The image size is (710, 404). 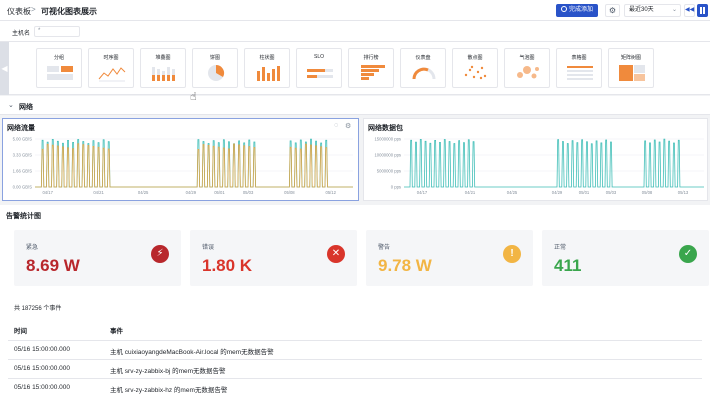 What do you see at coordinates (384, 248) in the screenshot?
I see `stat-label: 警告` at bounding box center [384, 248].